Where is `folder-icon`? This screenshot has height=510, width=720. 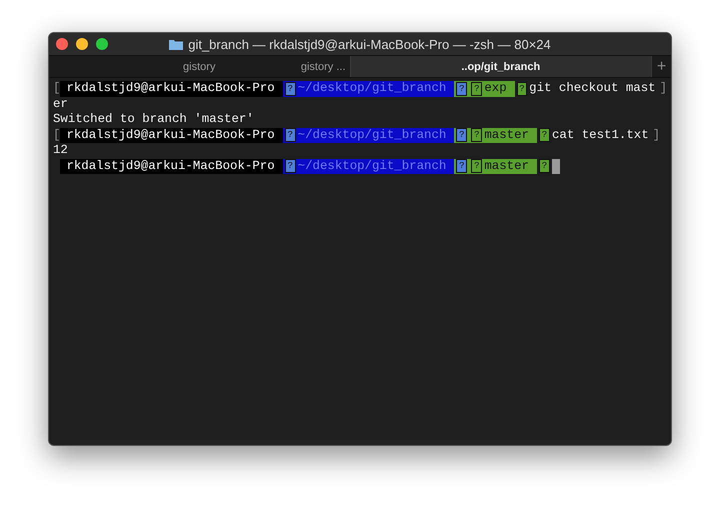 folder-icon is located at coordinates (176, 44).